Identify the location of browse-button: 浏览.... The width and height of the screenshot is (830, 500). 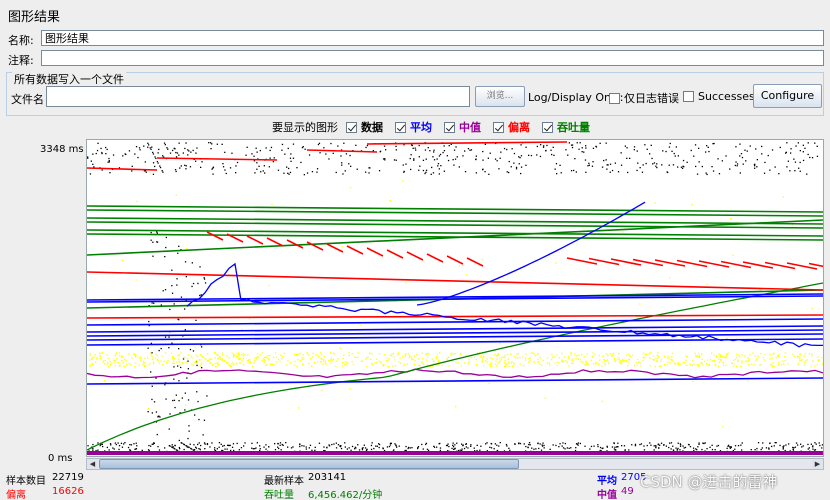
(500, 96).